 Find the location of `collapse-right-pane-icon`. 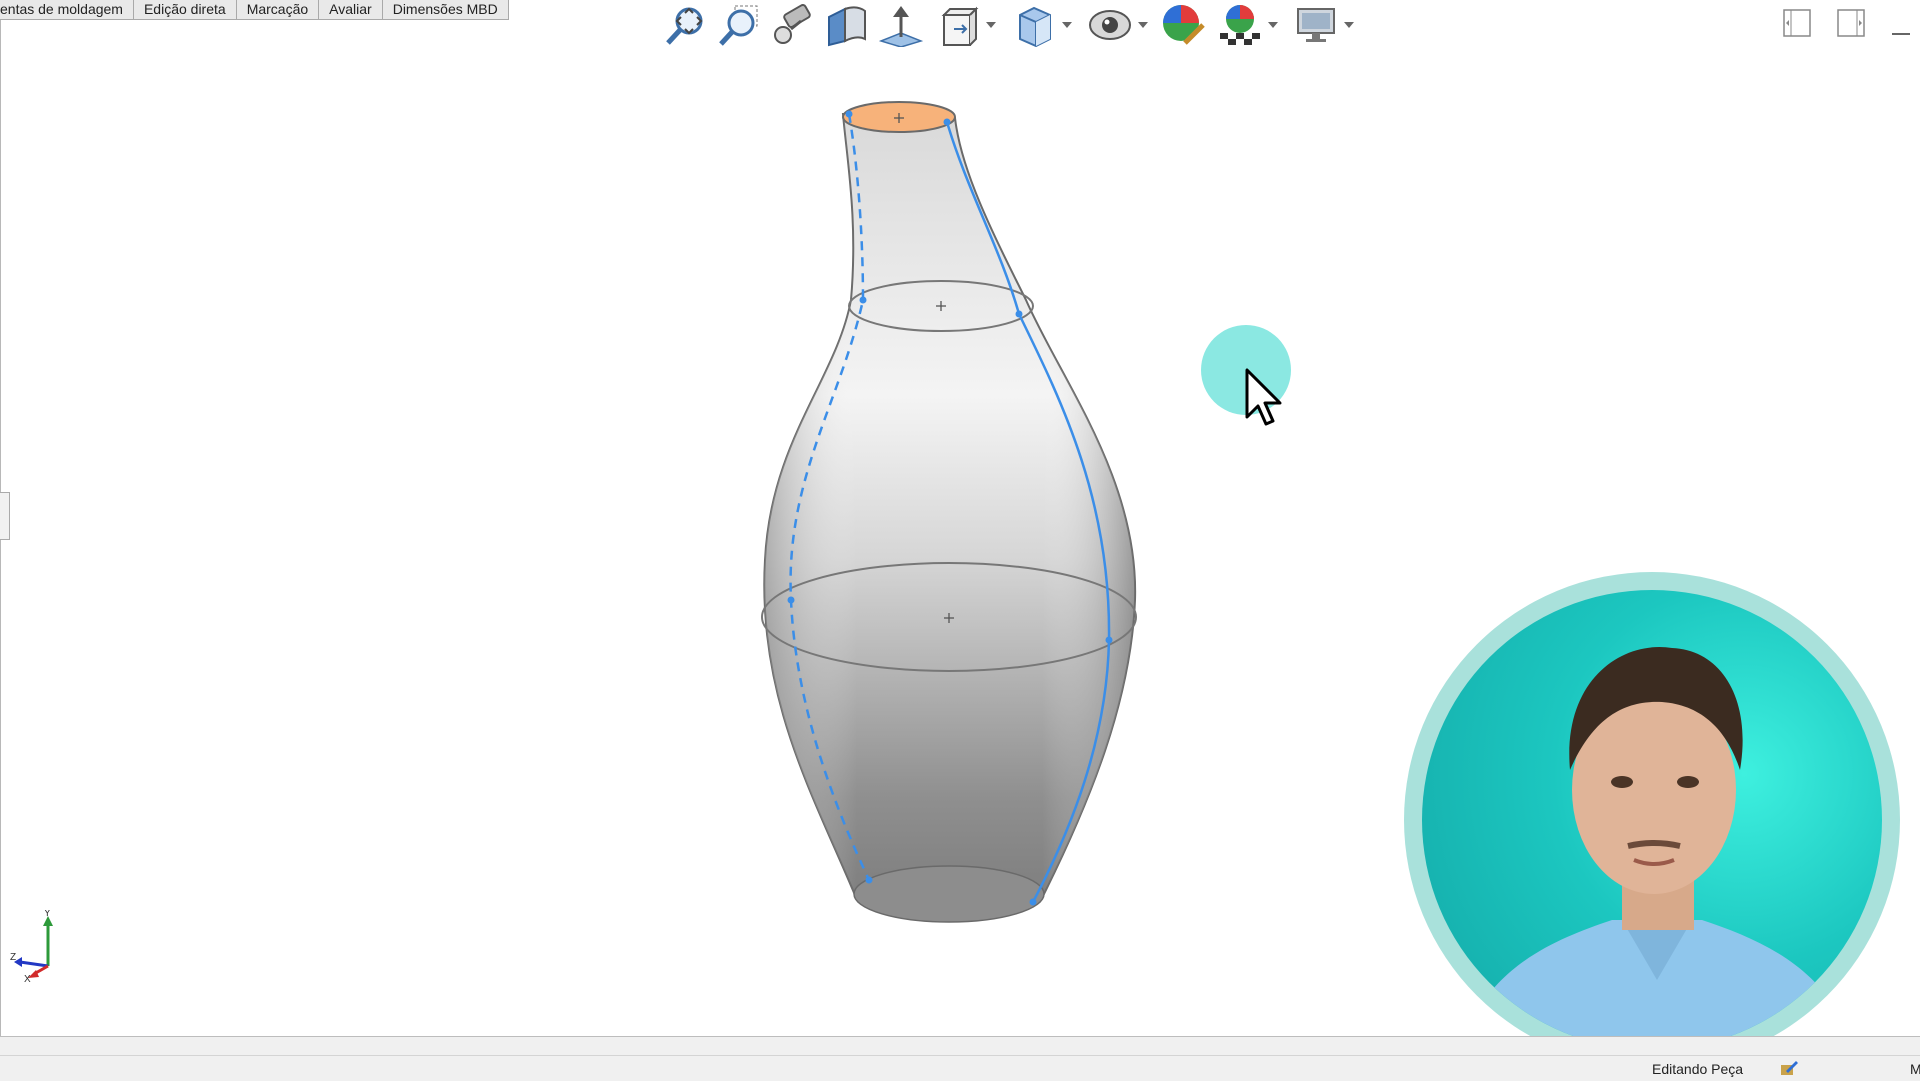

collapse-right-pane-icon is located at coordinates (1851, 25).